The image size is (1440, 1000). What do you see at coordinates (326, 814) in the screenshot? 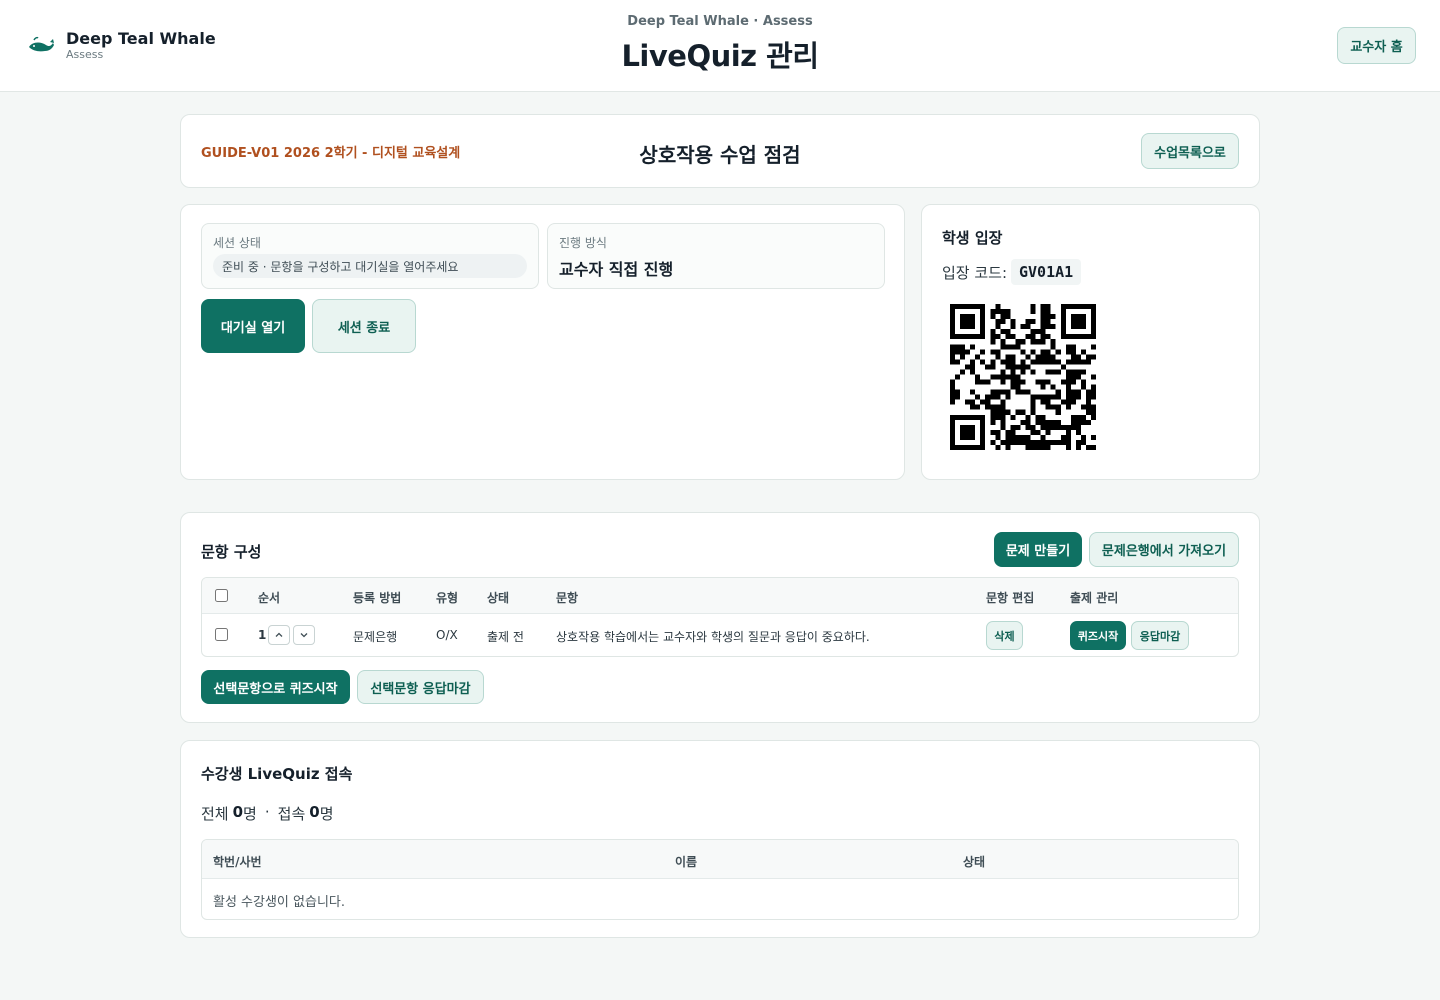
I see `connected-unit: 명` at bounding box center [326, 814].